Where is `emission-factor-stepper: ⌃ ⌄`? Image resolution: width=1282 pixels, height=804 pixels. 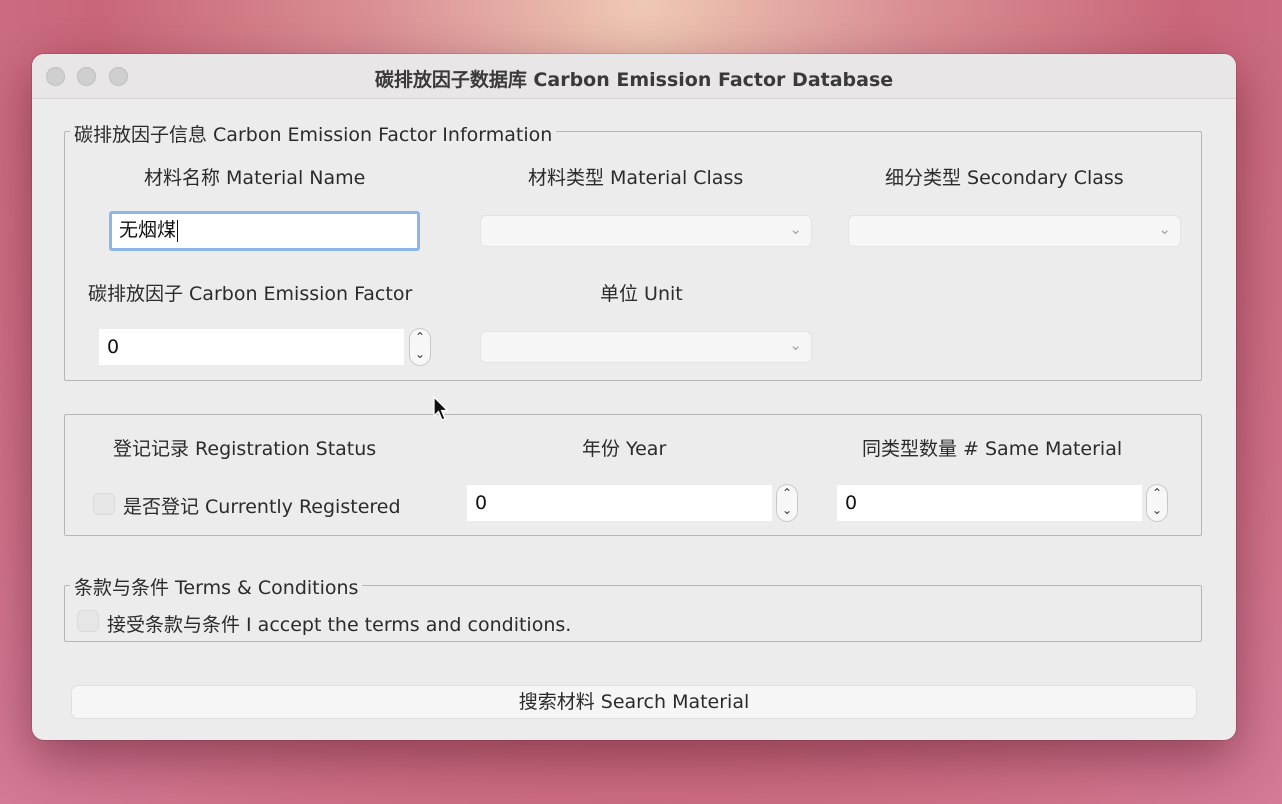 emission-factor-stepper: ⌃ ⌄ is located at coordinates (420, 347).